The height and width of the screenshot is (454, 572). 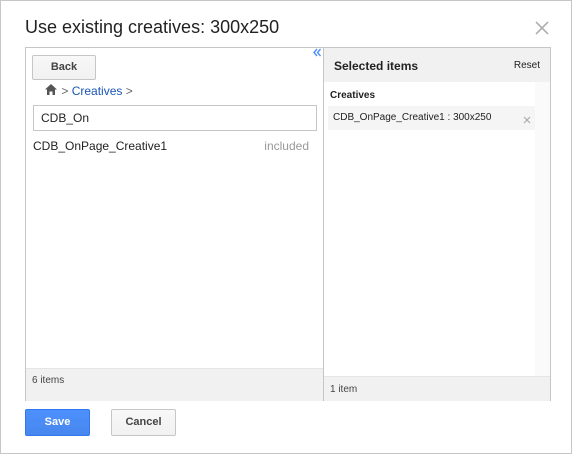 I want to click on selected-item: CDB_OnPage_Creative1 : 300x250, so click(x=431, y=118).